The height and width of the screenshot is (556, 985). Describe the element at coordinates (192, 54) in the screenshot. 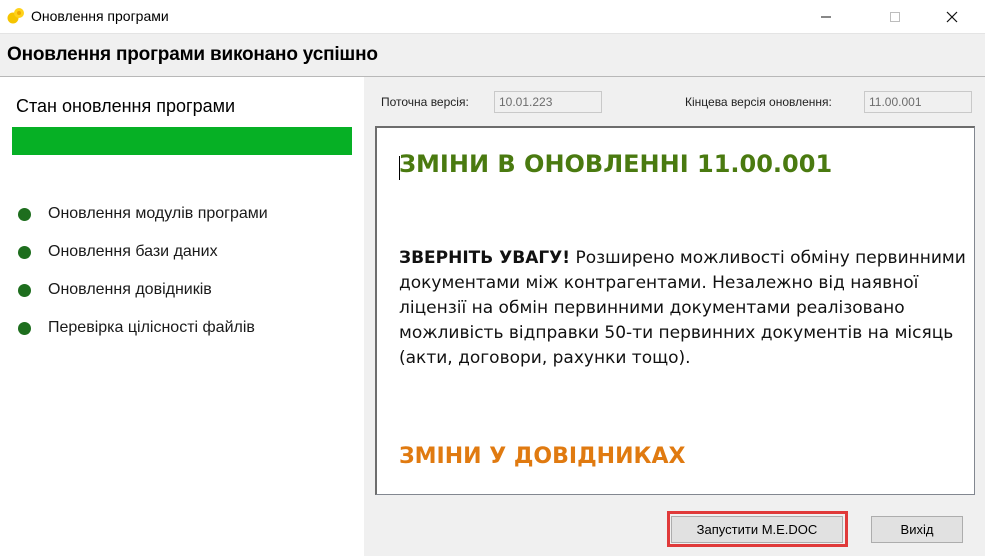

I see `page-title: Оновлення програми виконано успішно` at that location.